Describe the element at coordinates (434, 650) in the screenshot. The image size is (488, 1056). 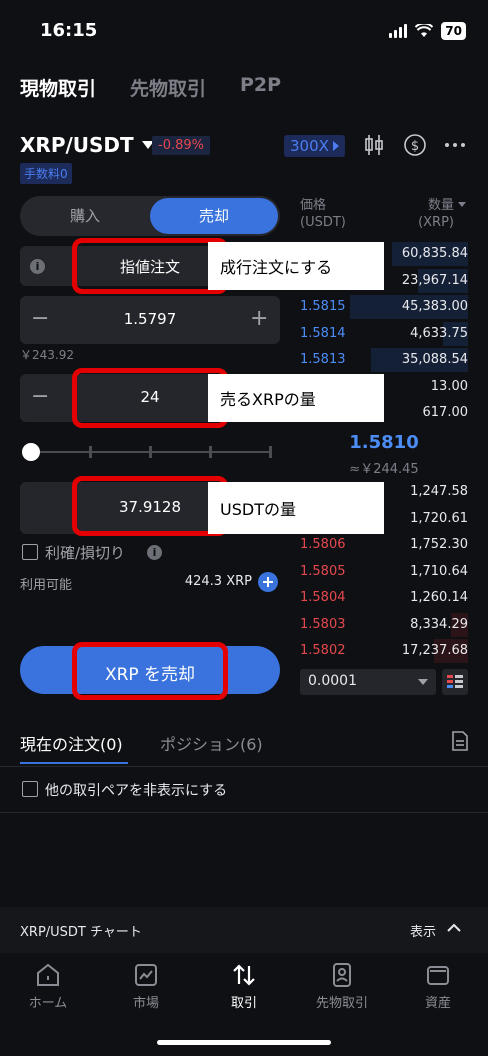
I see `orderbook-qty: 17,237.68` at that location.